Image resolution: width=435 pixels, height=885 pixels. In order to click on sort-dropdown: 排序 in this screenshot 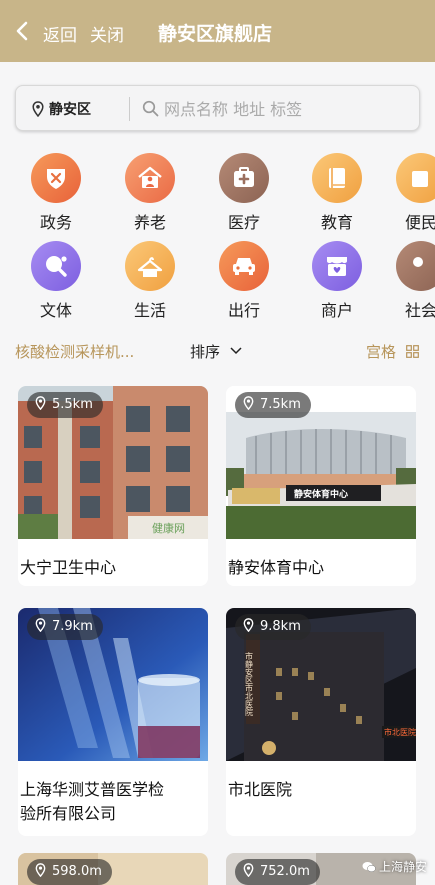, I will do `click(216, 351)`.